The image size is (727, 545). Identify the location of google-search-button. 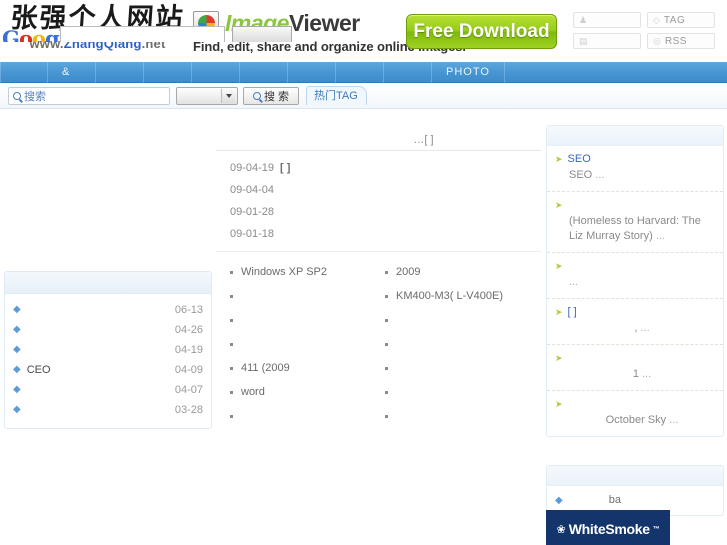
(262, 34).